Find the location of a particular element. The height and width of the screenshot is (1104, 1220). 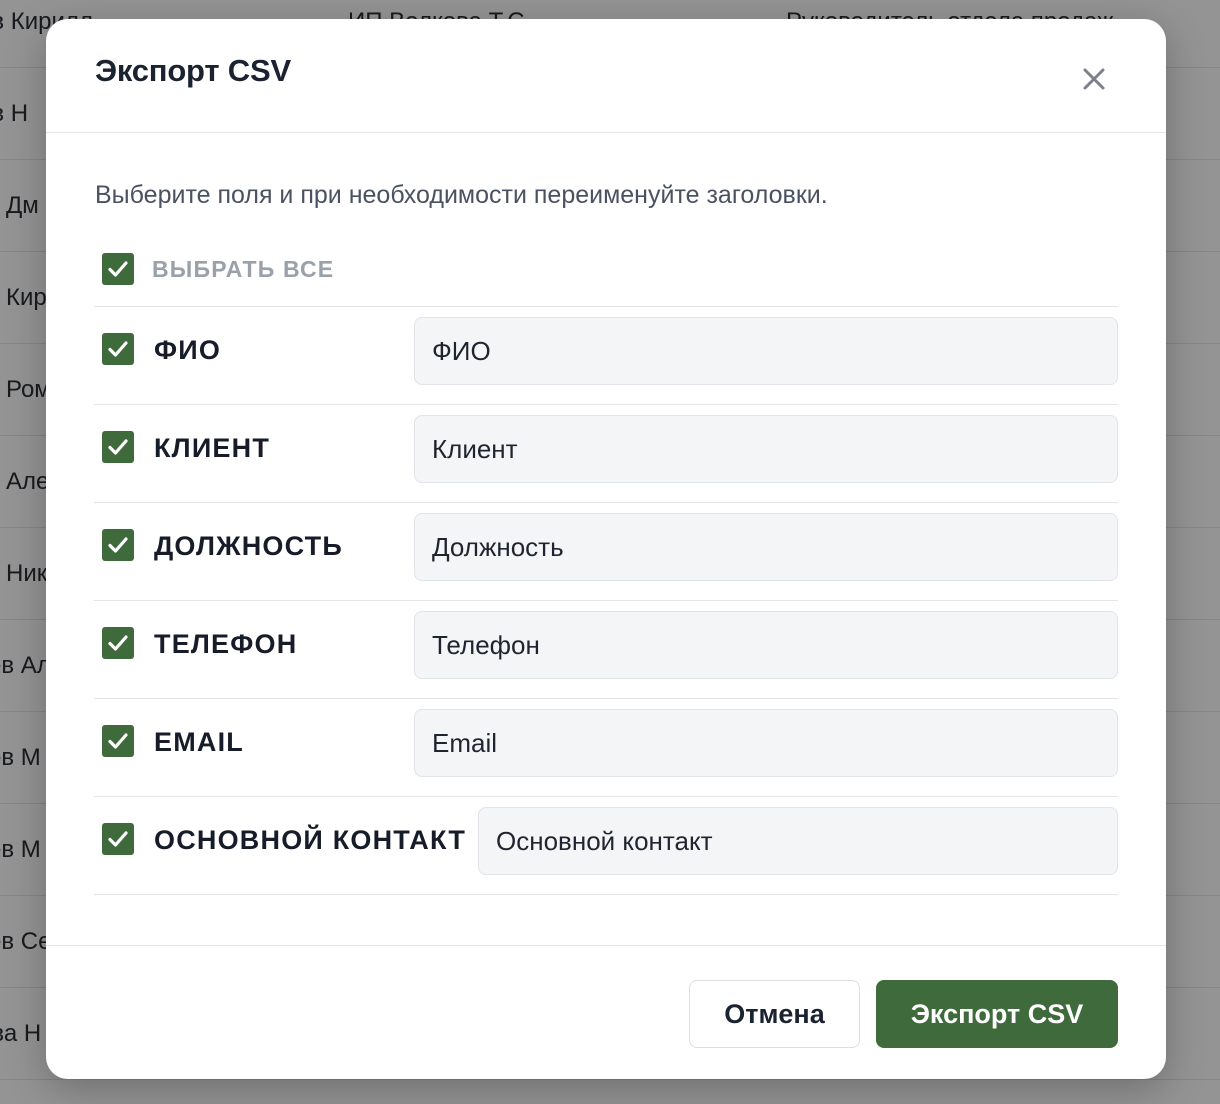

field-row-main-contact: ОСНОВНОЙ КОНТАКТ is located at coordinates (606, 846).